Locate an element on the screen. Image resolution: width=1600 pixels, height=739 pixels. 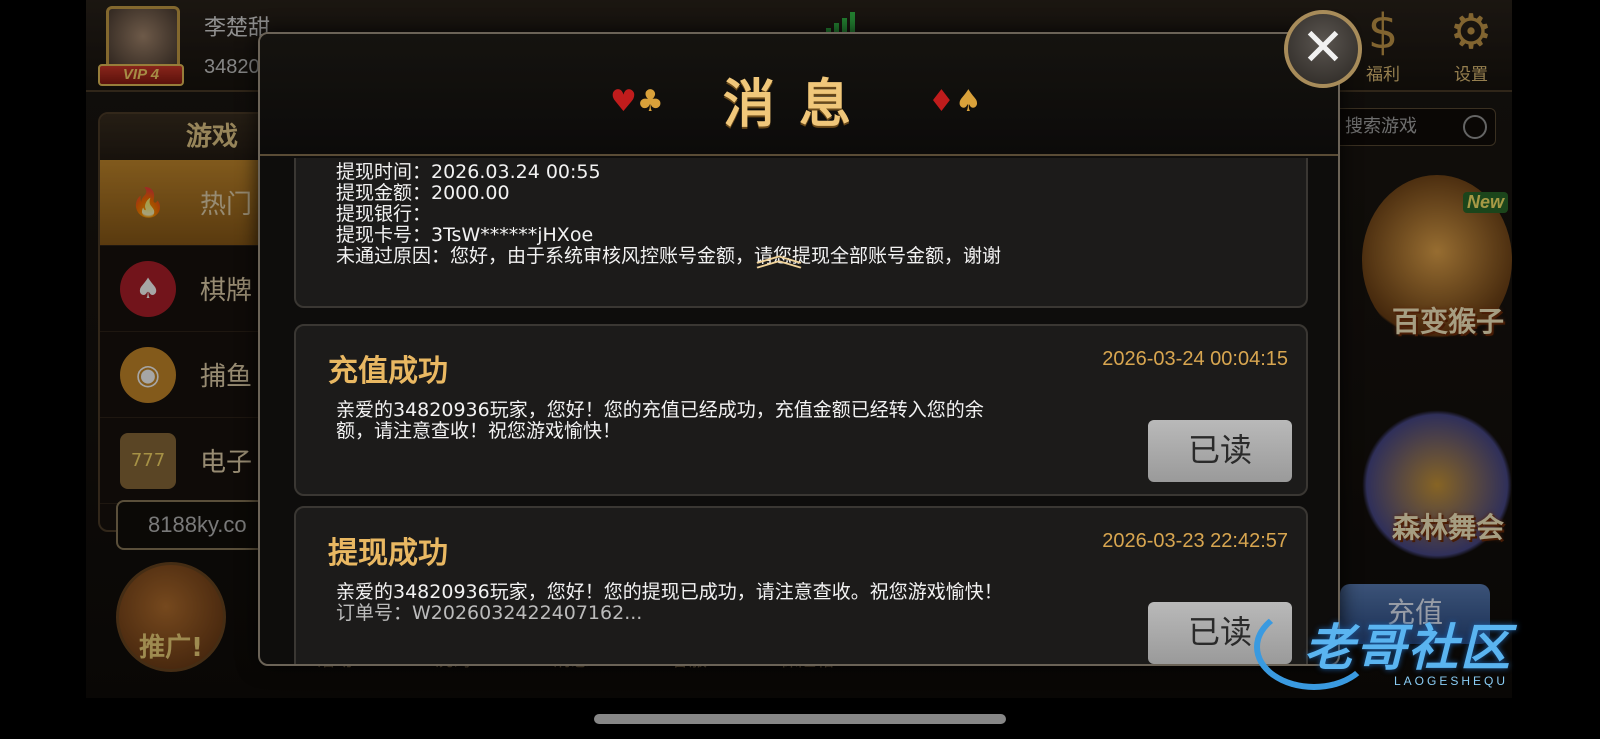
dialog-header: ♥♣ 消息 ♦♠ is located at coordinates (799, 95).